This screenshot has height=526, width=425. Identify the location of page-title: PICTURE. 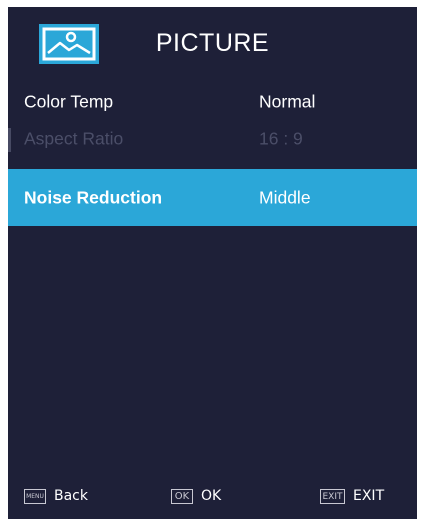
(212, 43).